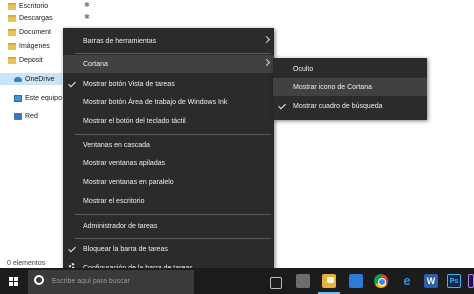 This screenshot has width=474, height=294. I want to click on nav-item-network: Red, so click(26, 116).